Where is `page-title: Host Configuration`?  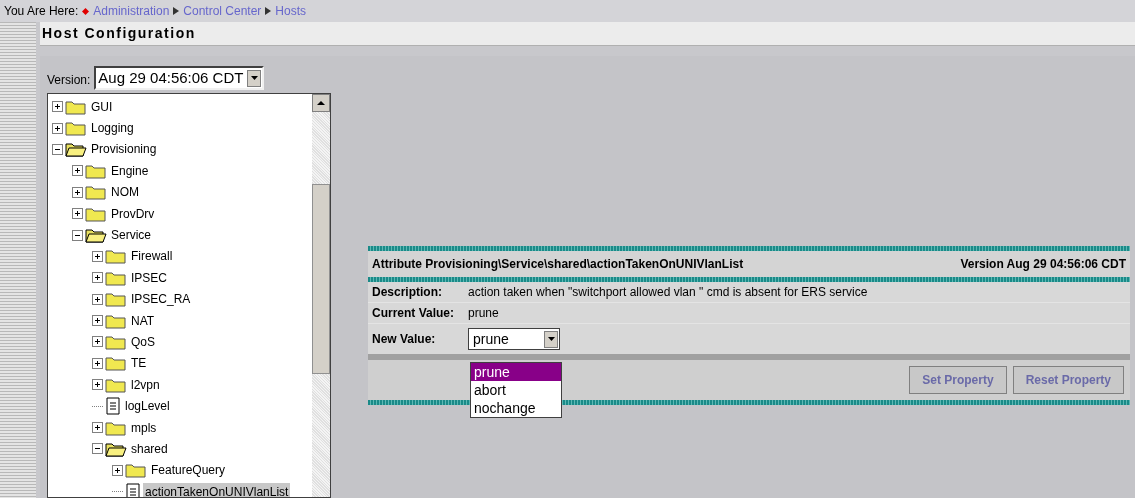
page-title: Host Configuration is located at coordinates (119, 33).